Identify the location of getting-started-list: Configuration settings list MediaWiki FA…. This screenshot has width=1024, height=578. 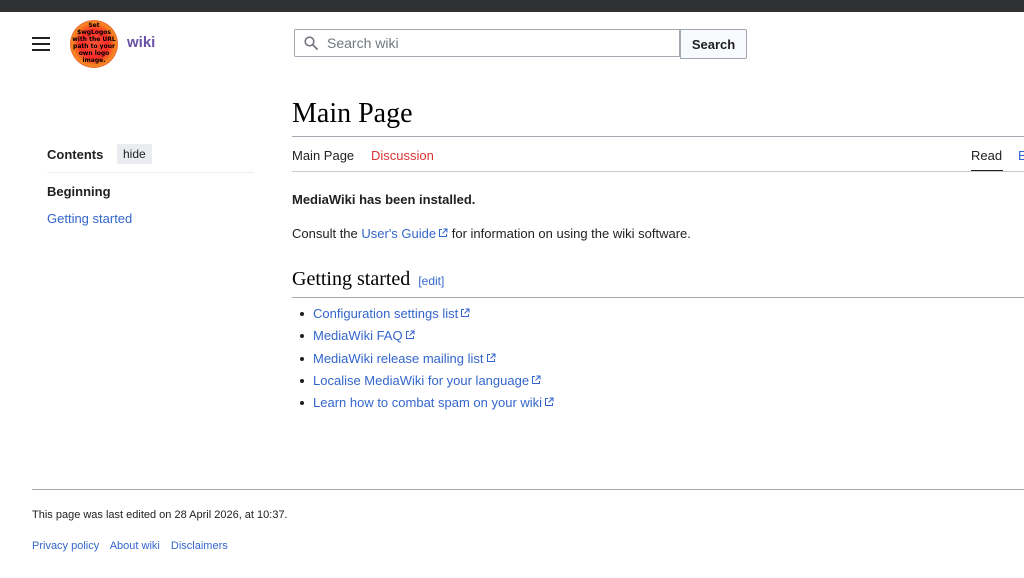
(427, 360).